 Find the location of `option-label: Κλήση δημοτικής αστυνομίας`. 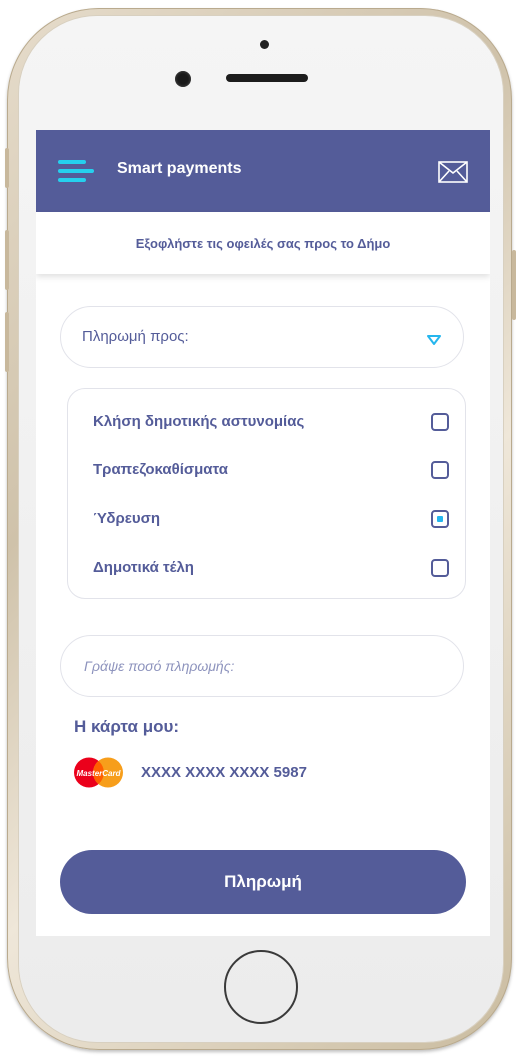

option-label: Κλήση δημοτικής αστυνομίας is located at coordinates (199, 421).